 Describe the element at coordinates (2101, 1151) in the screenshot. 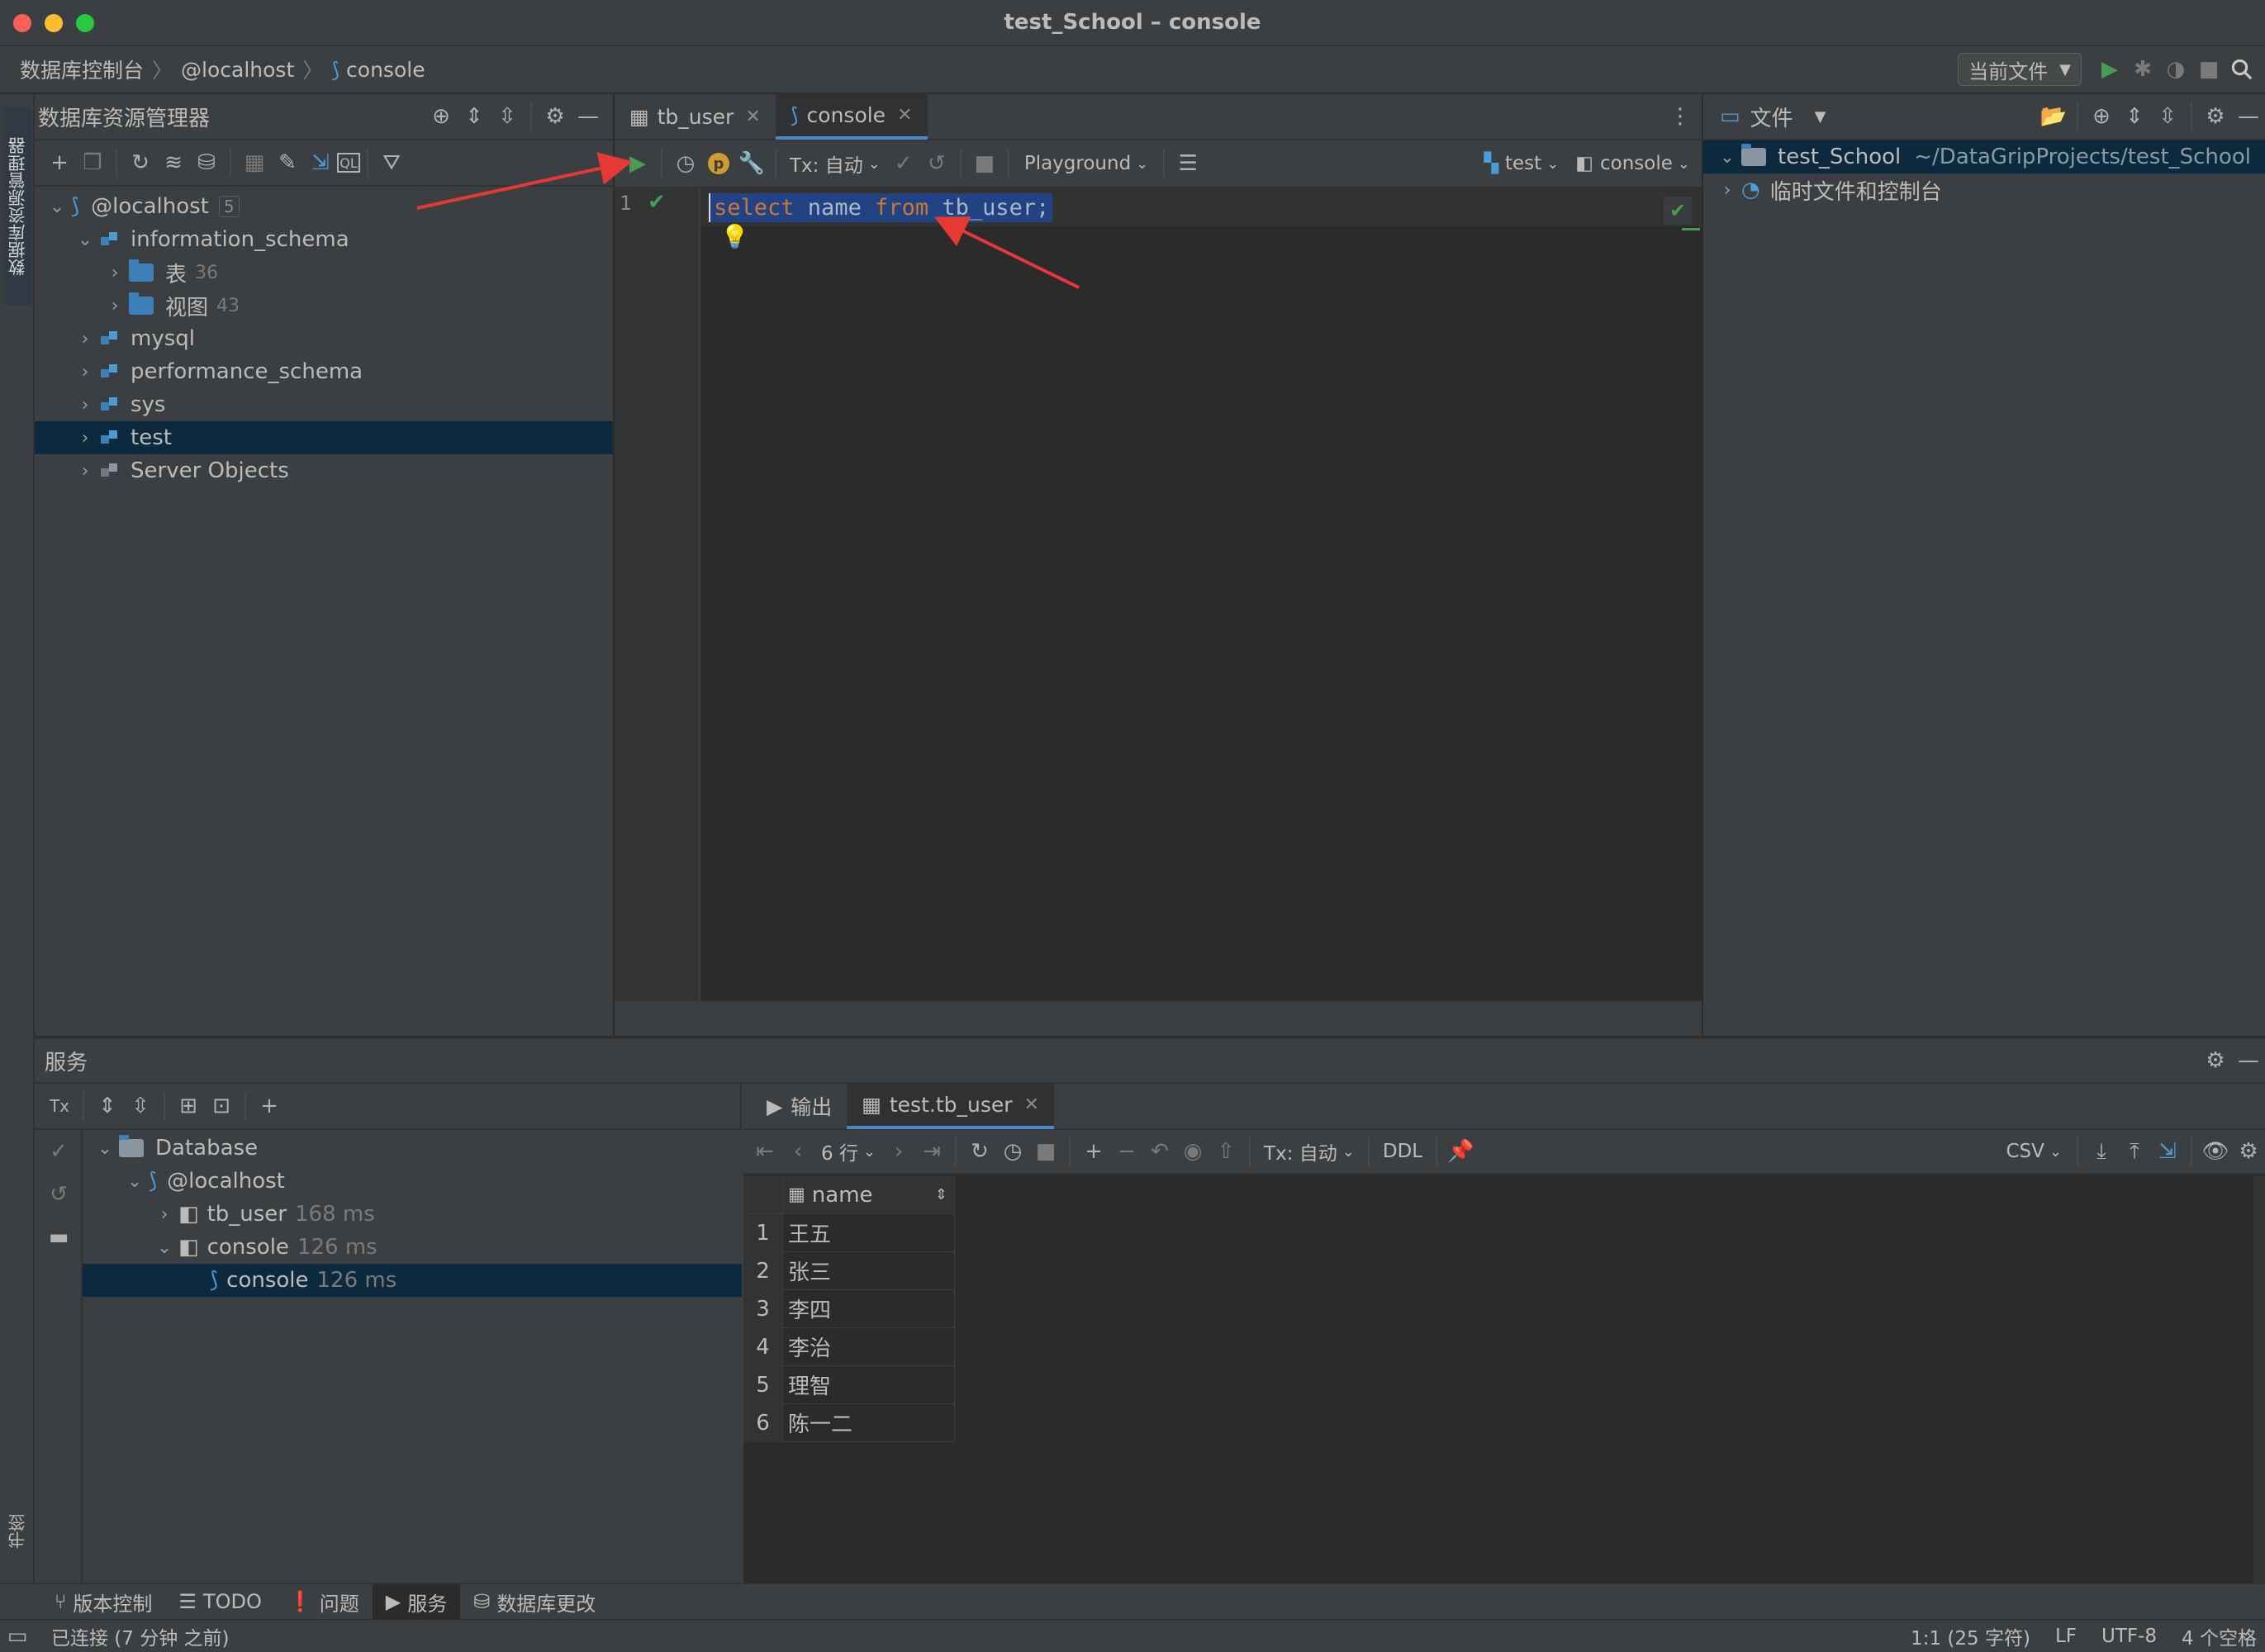

I see `download-icon: ⤓` at that location.